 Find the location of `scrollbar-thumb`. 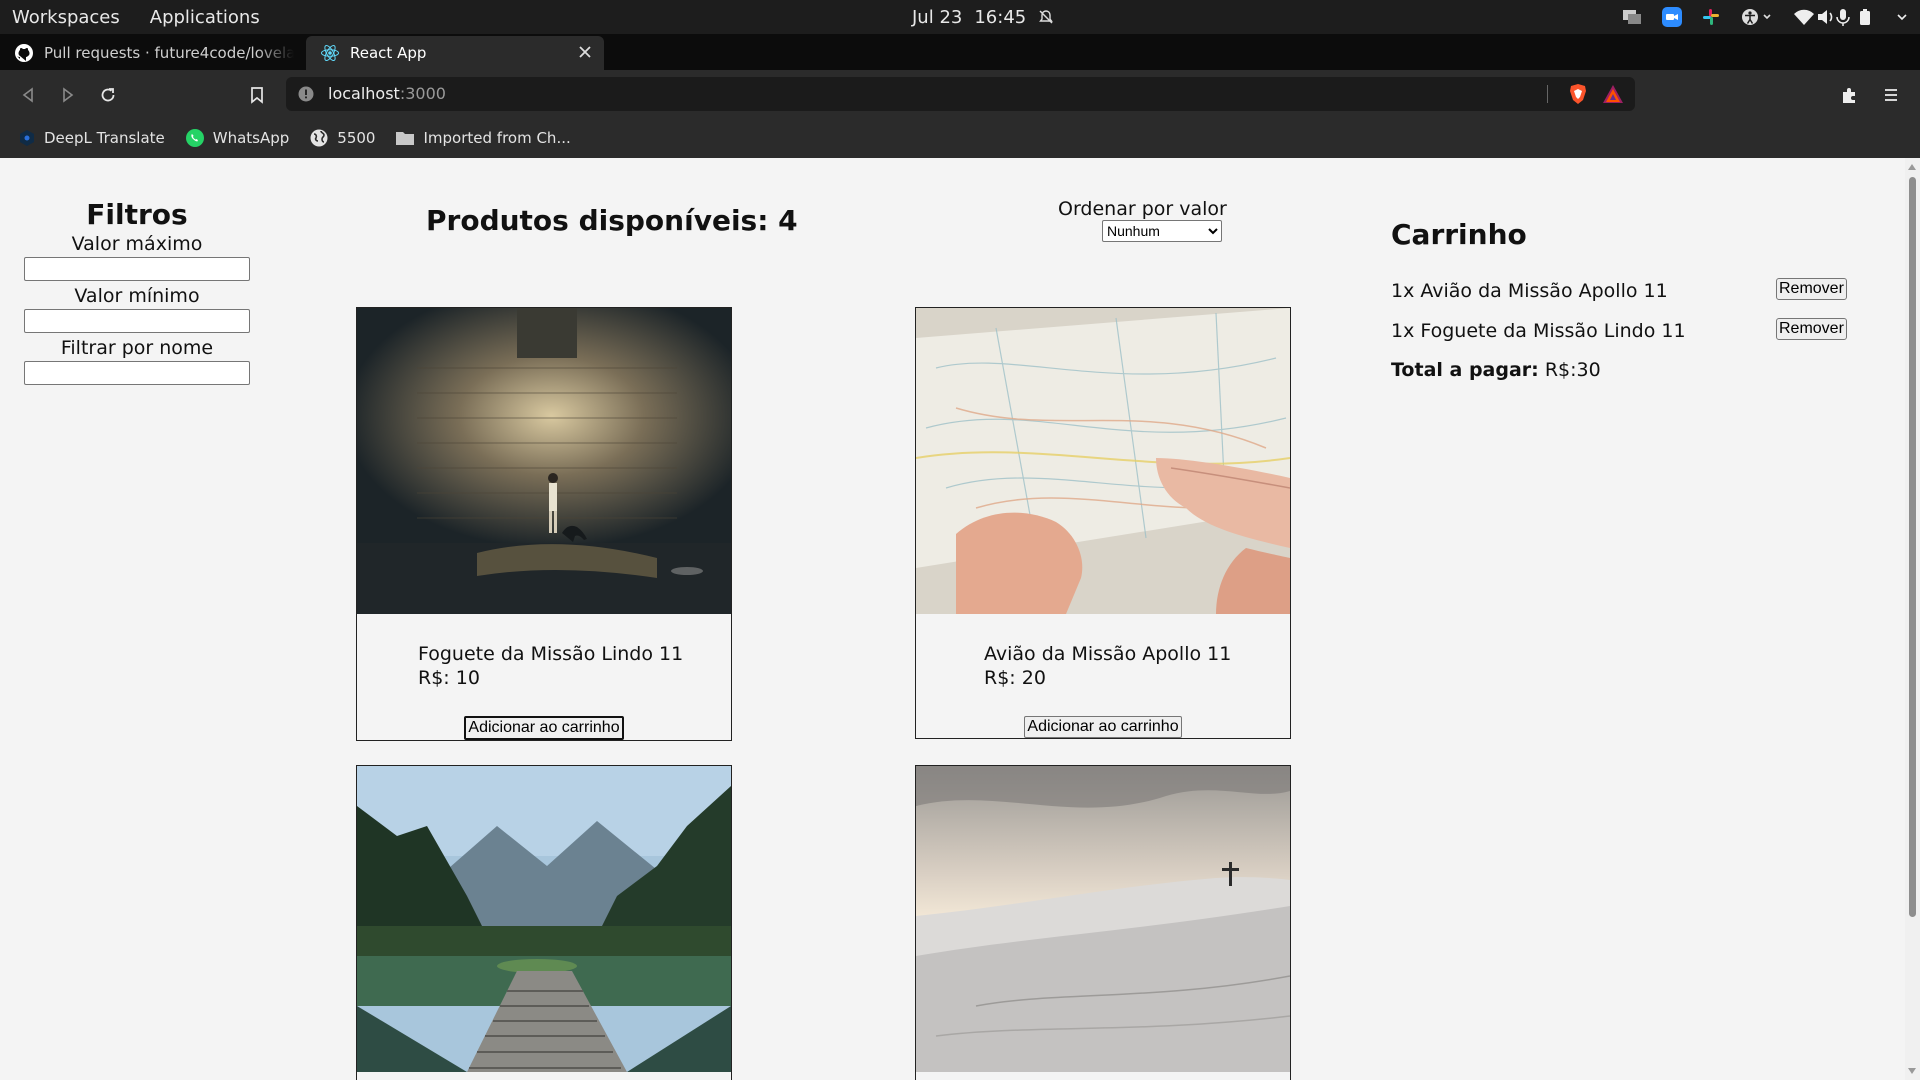

scrollbar-thumb is located at coordinates (1912, 547).